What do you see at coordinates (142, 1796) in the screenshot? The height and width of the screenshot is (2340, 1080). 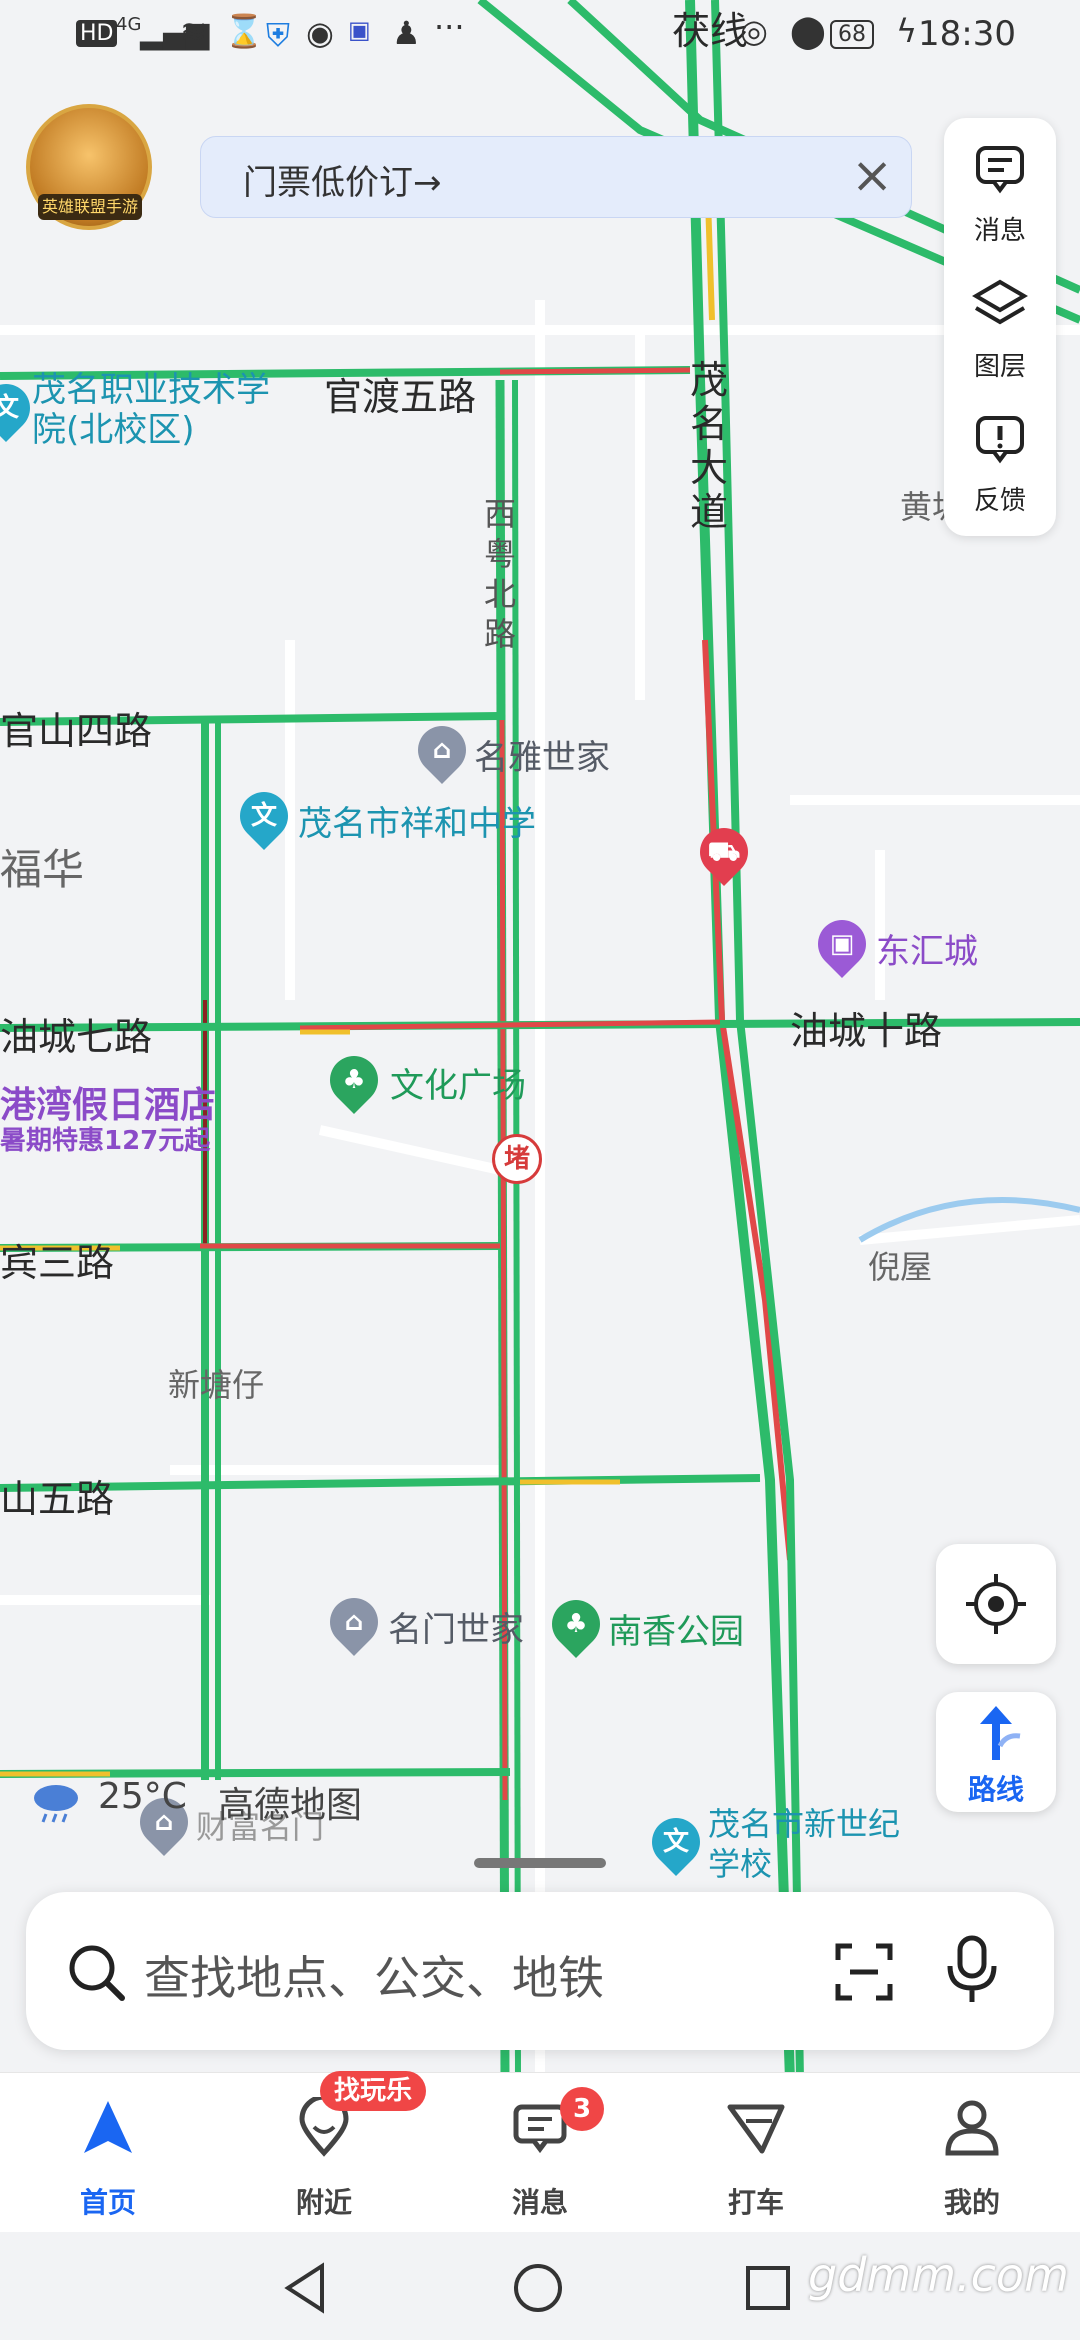 I see `weather-temp: 25°C` at bounding box center [142, 1796].